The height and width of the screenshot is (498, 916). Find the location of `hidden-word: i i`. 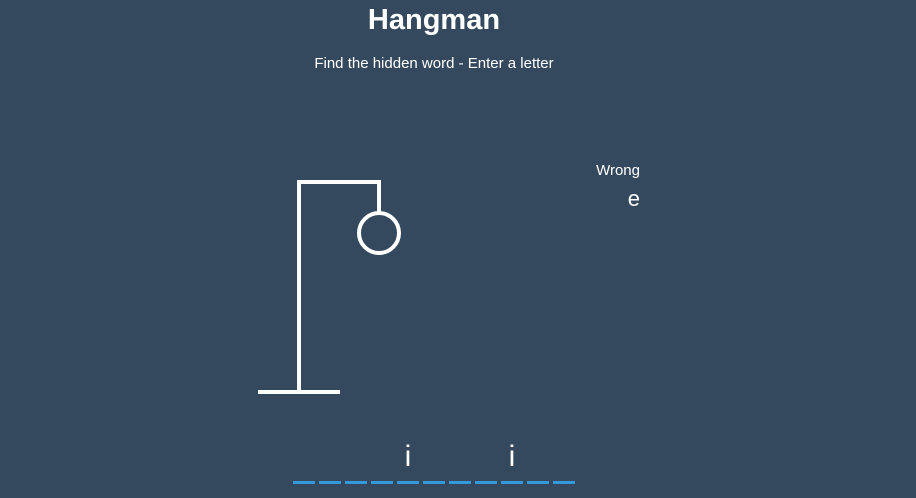

hidden-word: i i is located at coordinates (434, 461).